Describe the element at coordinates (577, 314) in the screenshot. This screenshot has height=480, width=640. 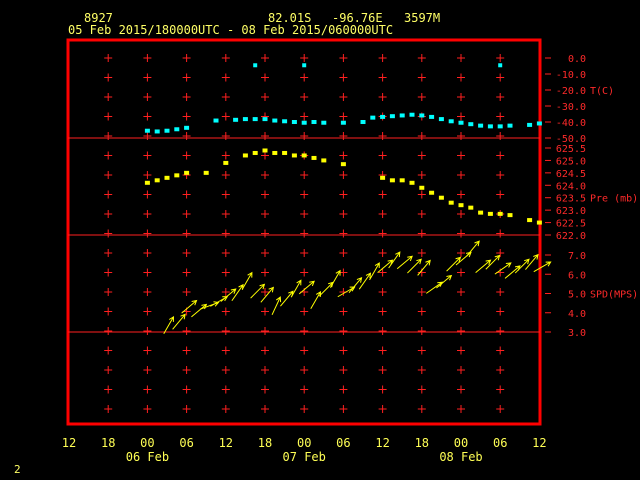
I see `y-tick-label: 4.0` at that location.